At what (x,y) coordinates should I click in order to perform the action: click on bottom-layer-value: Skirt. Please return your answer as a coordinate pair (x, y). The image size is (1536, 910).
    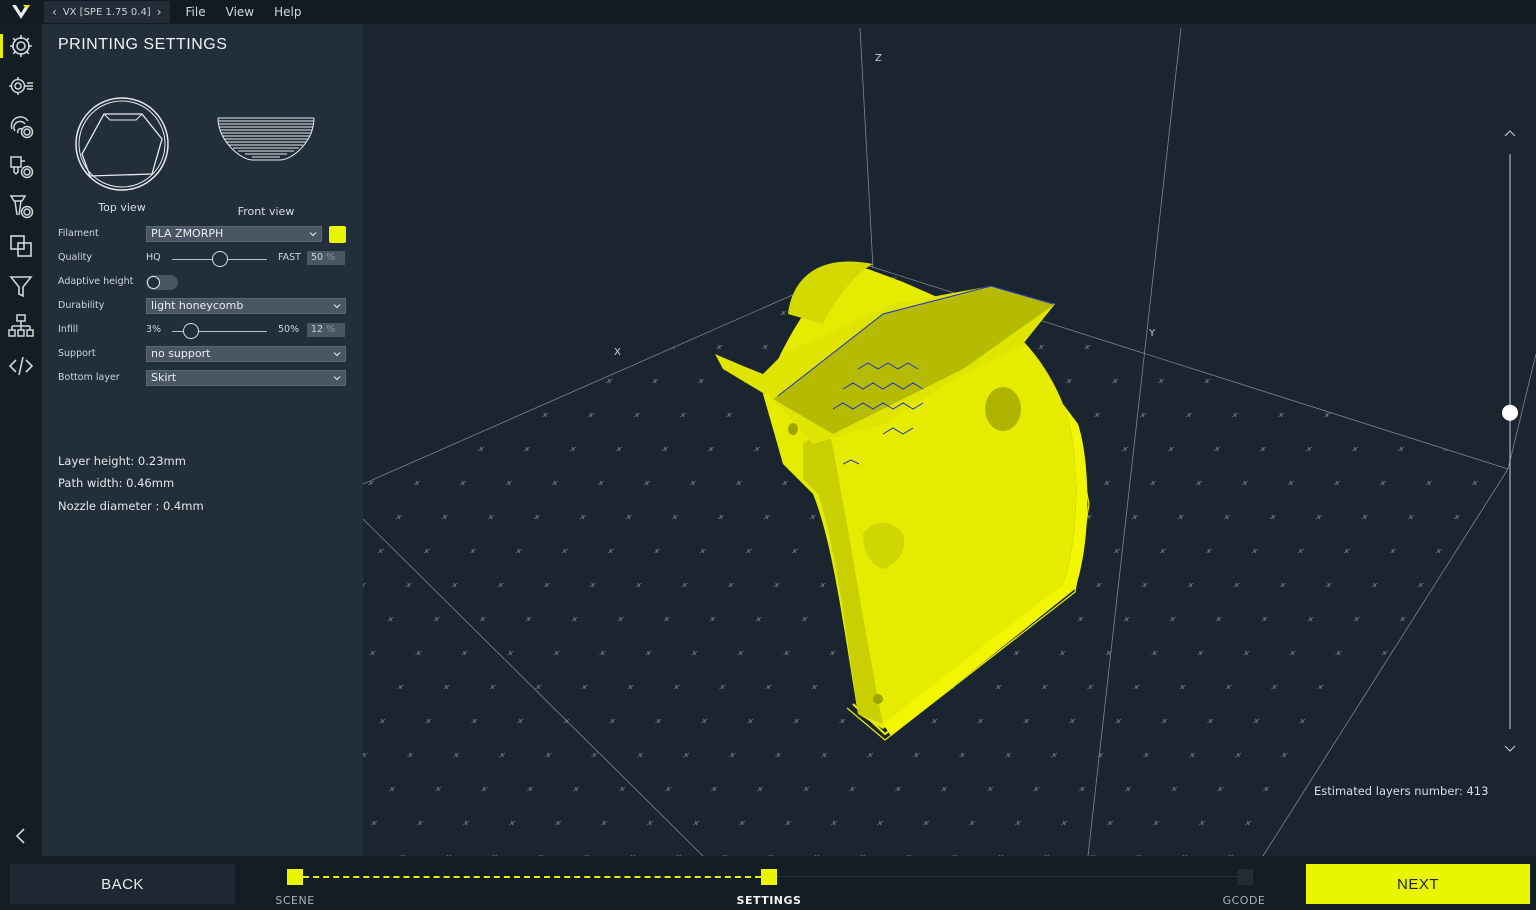
    Looking at the image, I should click on (164, 377).